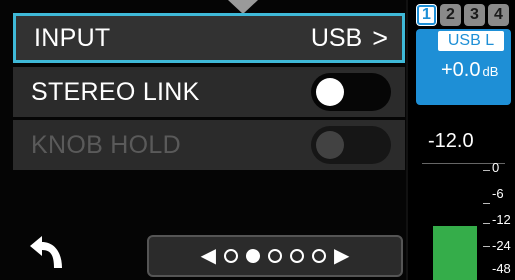 Image resolution: width=515 pixels, height=280 pixels. I want to click on page-navigator: ◀ ▶, so click(275, 256).